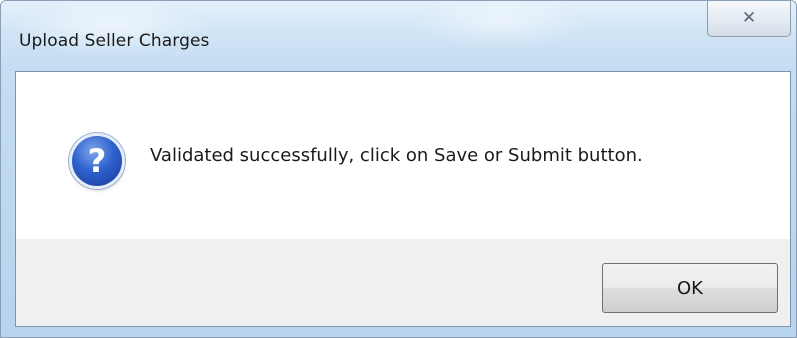 The width and height of the screenshot is (797, 338). Describe the element at coordinates (690, 288) in the screenshot. I see `ok-button: OK` at that location.